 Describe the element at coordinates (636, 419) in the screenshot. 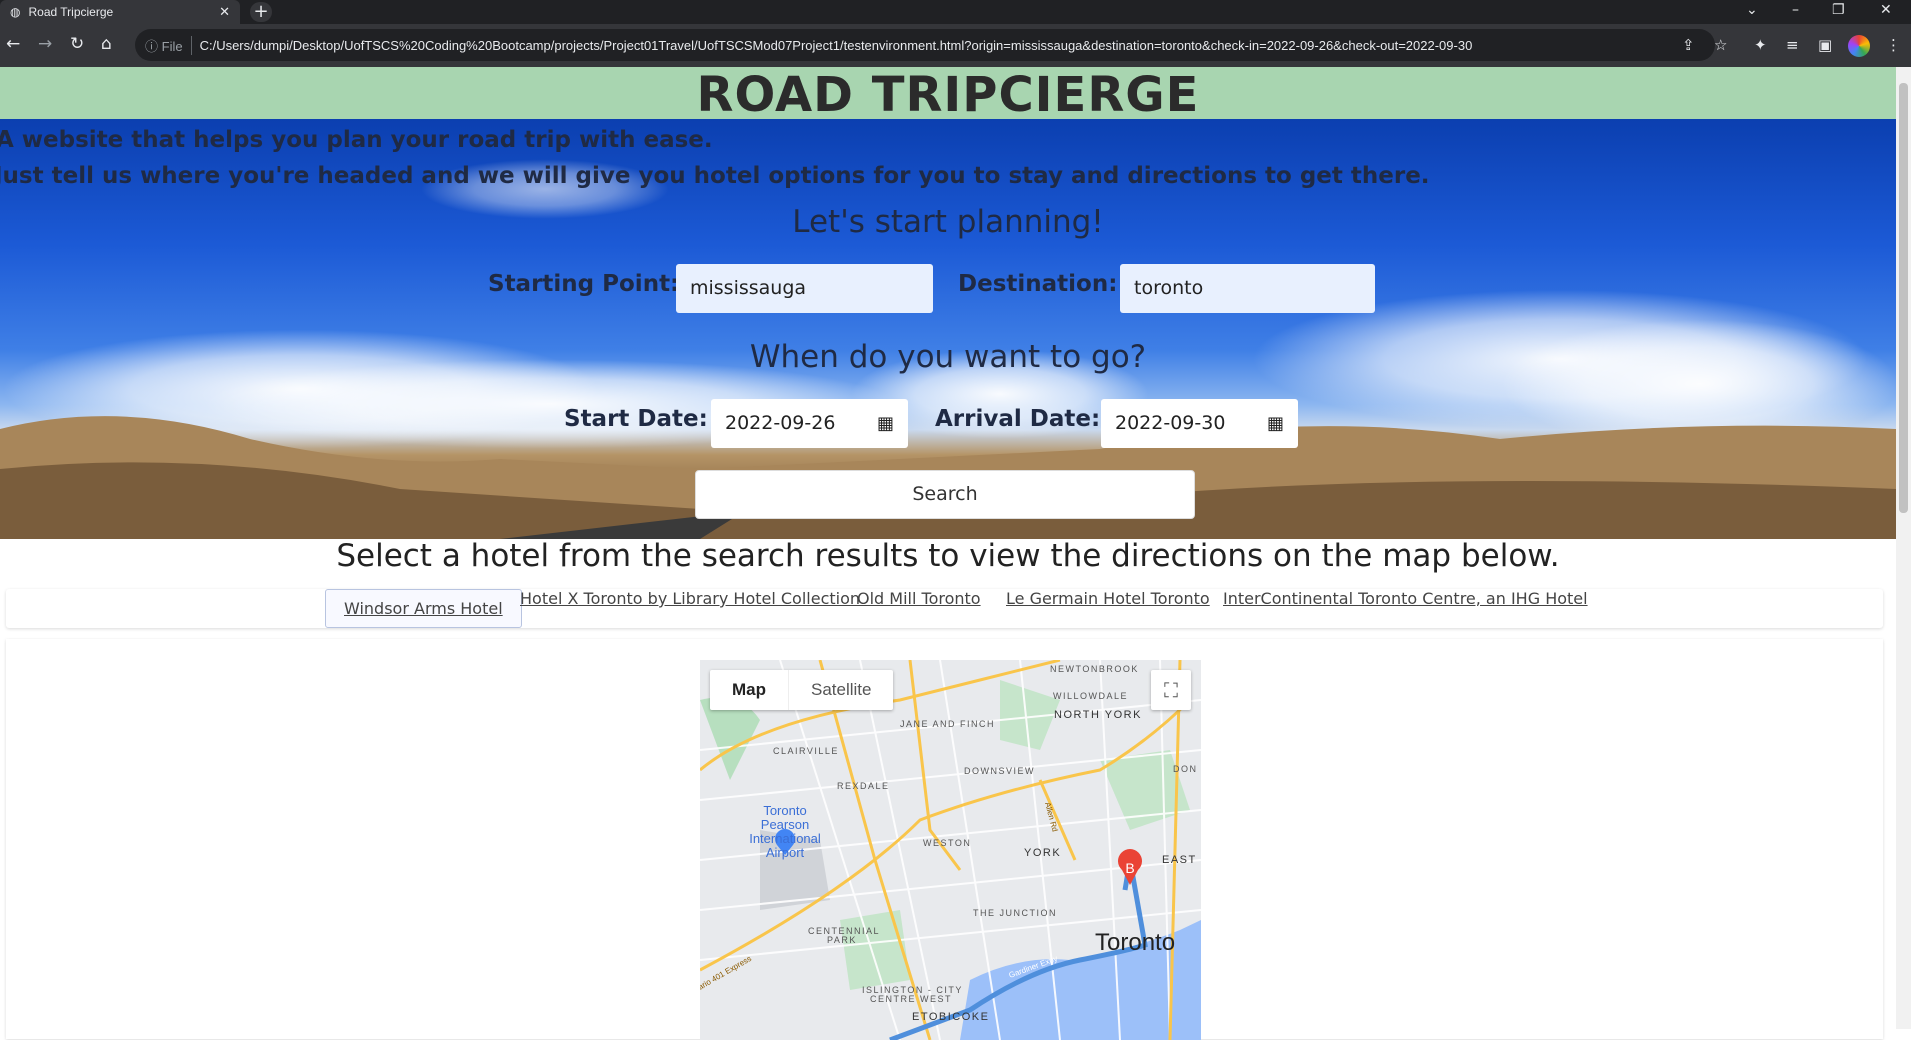

I see `start-date-label: Start Date:` at that location.